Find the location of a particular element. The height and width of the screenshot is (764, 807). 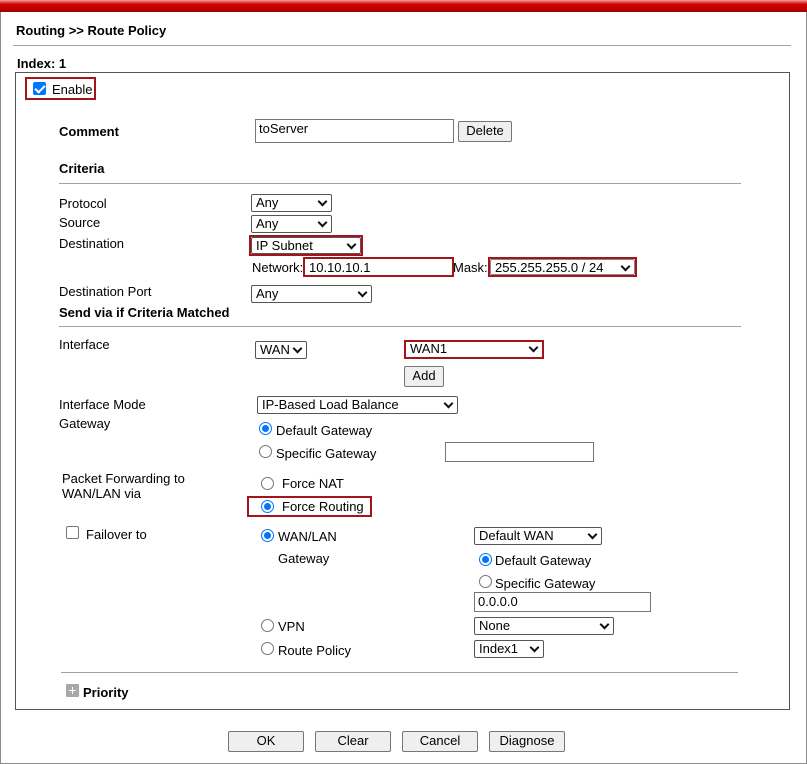

force-routing-radio is located at coordinates (267, 506).